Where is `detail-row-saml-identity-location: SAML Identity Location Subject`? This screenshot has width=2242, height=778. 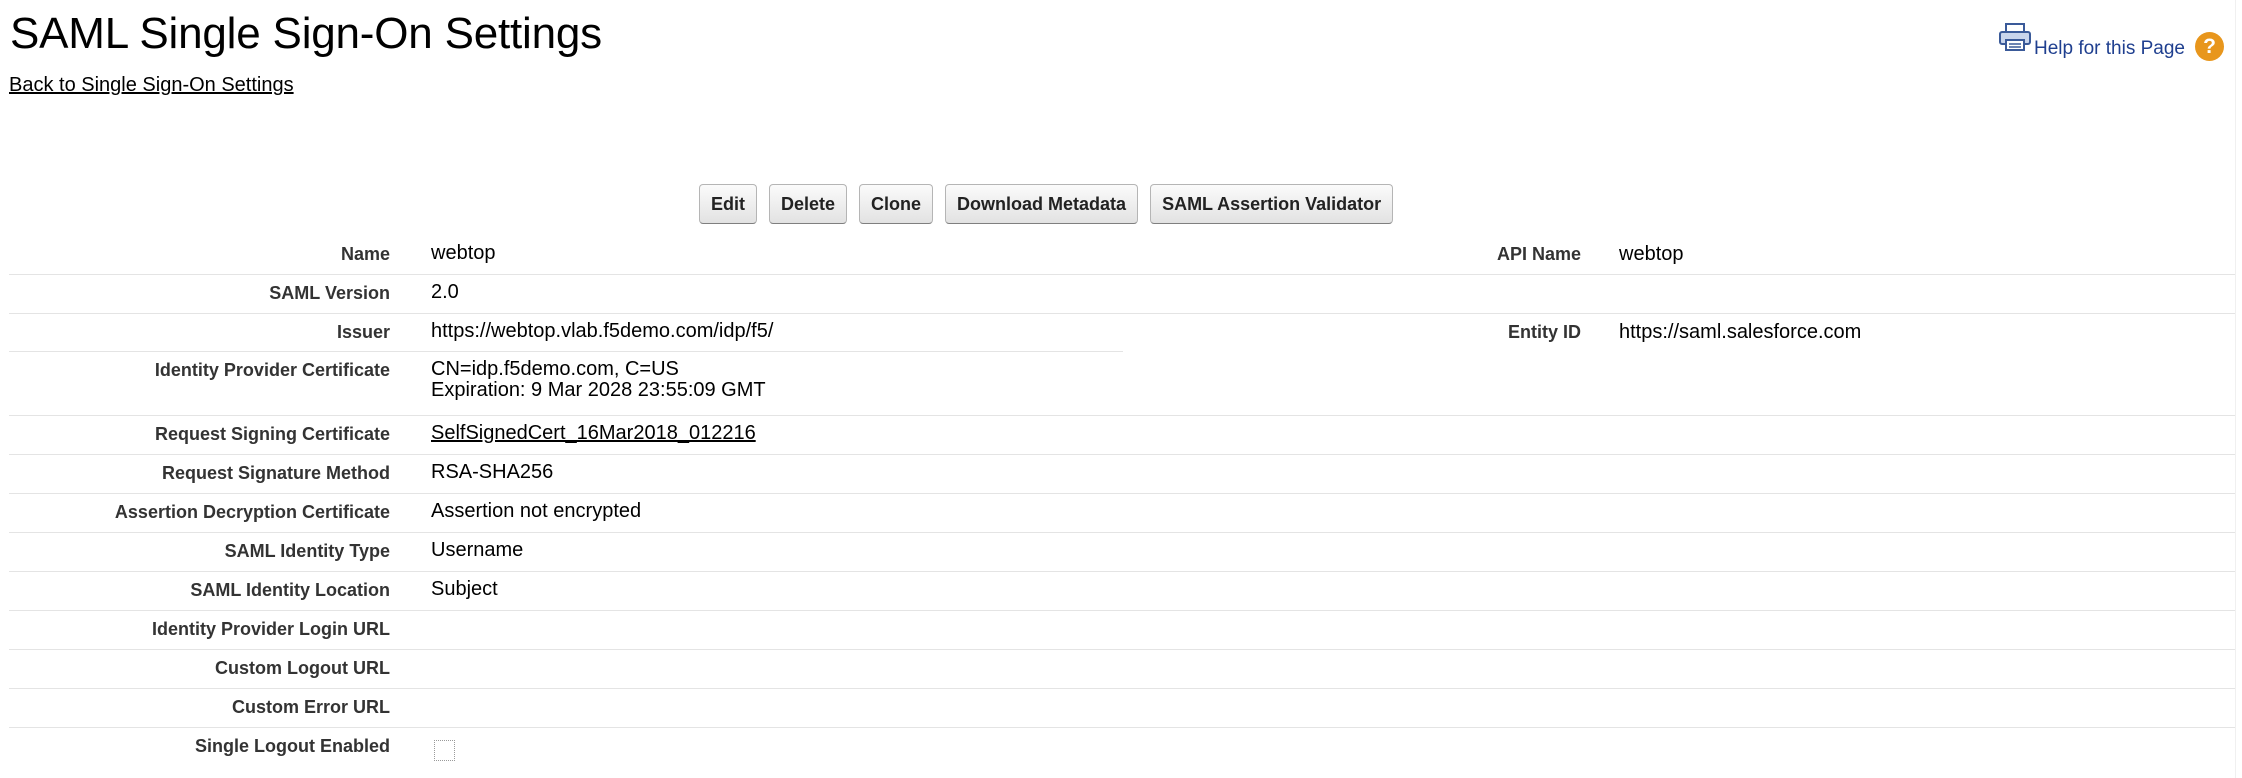
detail-row-saml-identity-location: SAML Identity Location Subject is located at coordinates (1122, 591).